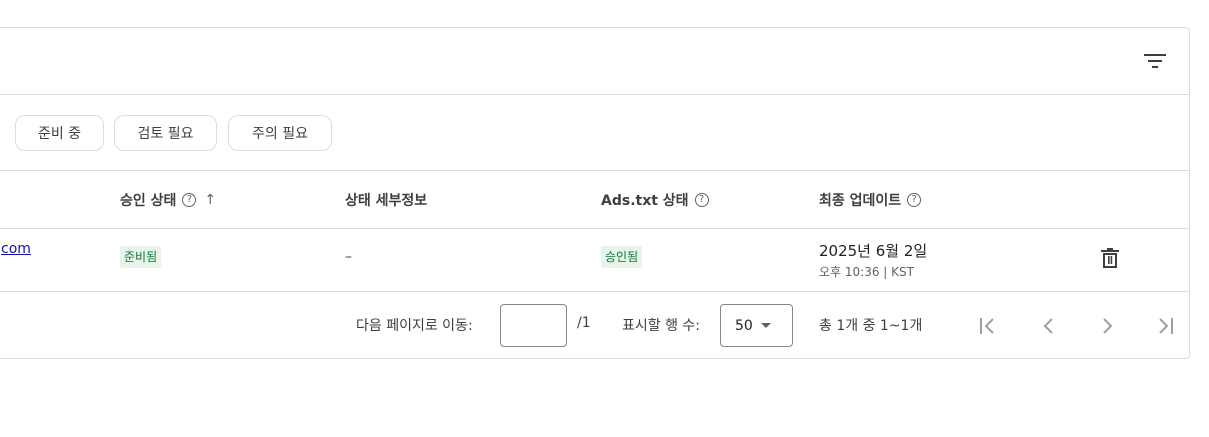 The image size is (1209, 437). I want to click on column-label: Ads.txt 상태, so click(645, 201).